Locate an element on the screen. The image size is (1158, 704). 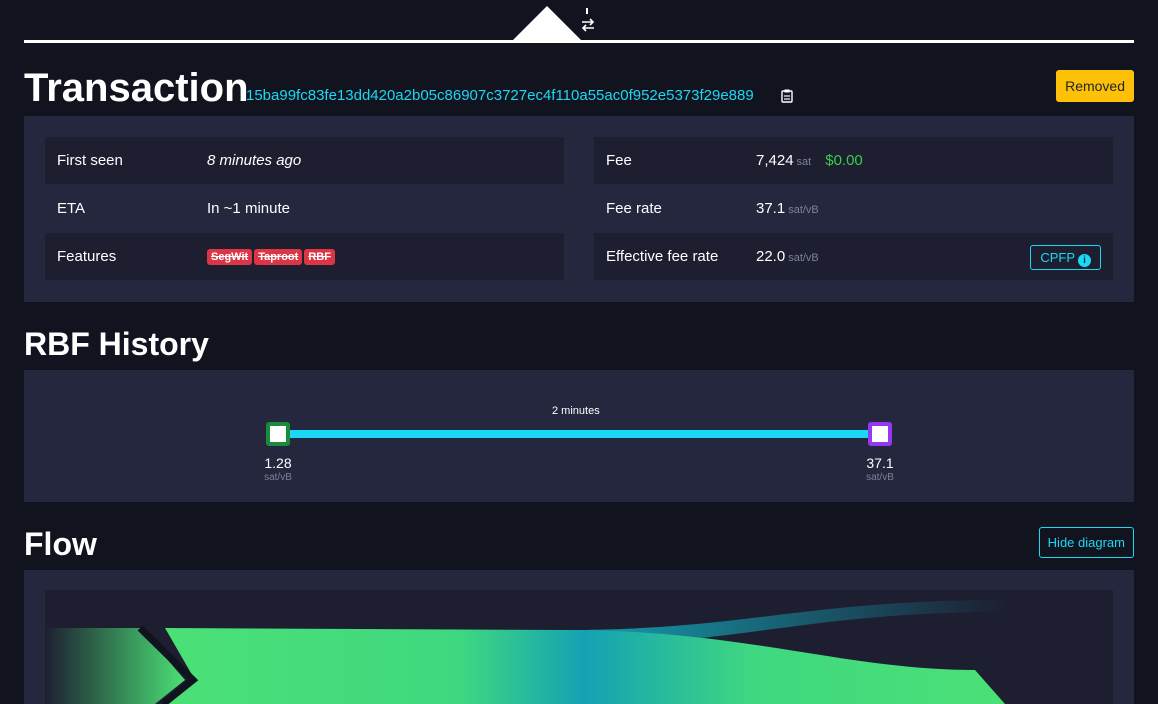
fee-row: Fee 7,424 sat $0.00 is located at coordinates (853, 160).